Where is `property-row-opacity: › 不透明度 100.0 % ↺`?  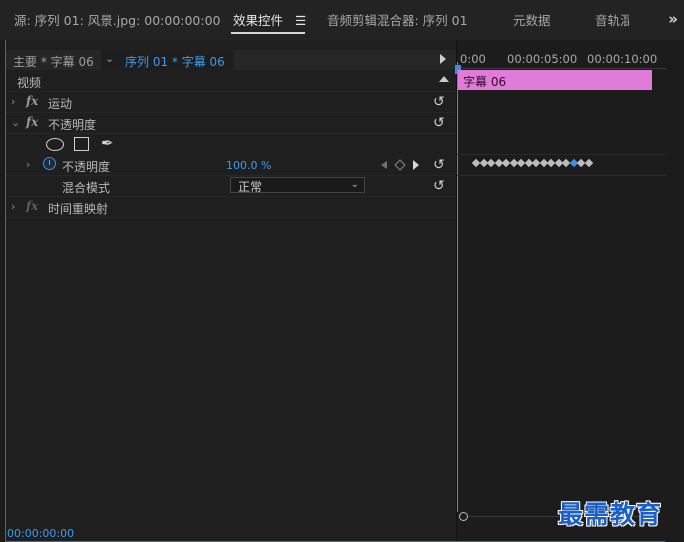
property-row-opacity: › 不透明度 100.0 % ↺ is located at coordinates (231, 165).